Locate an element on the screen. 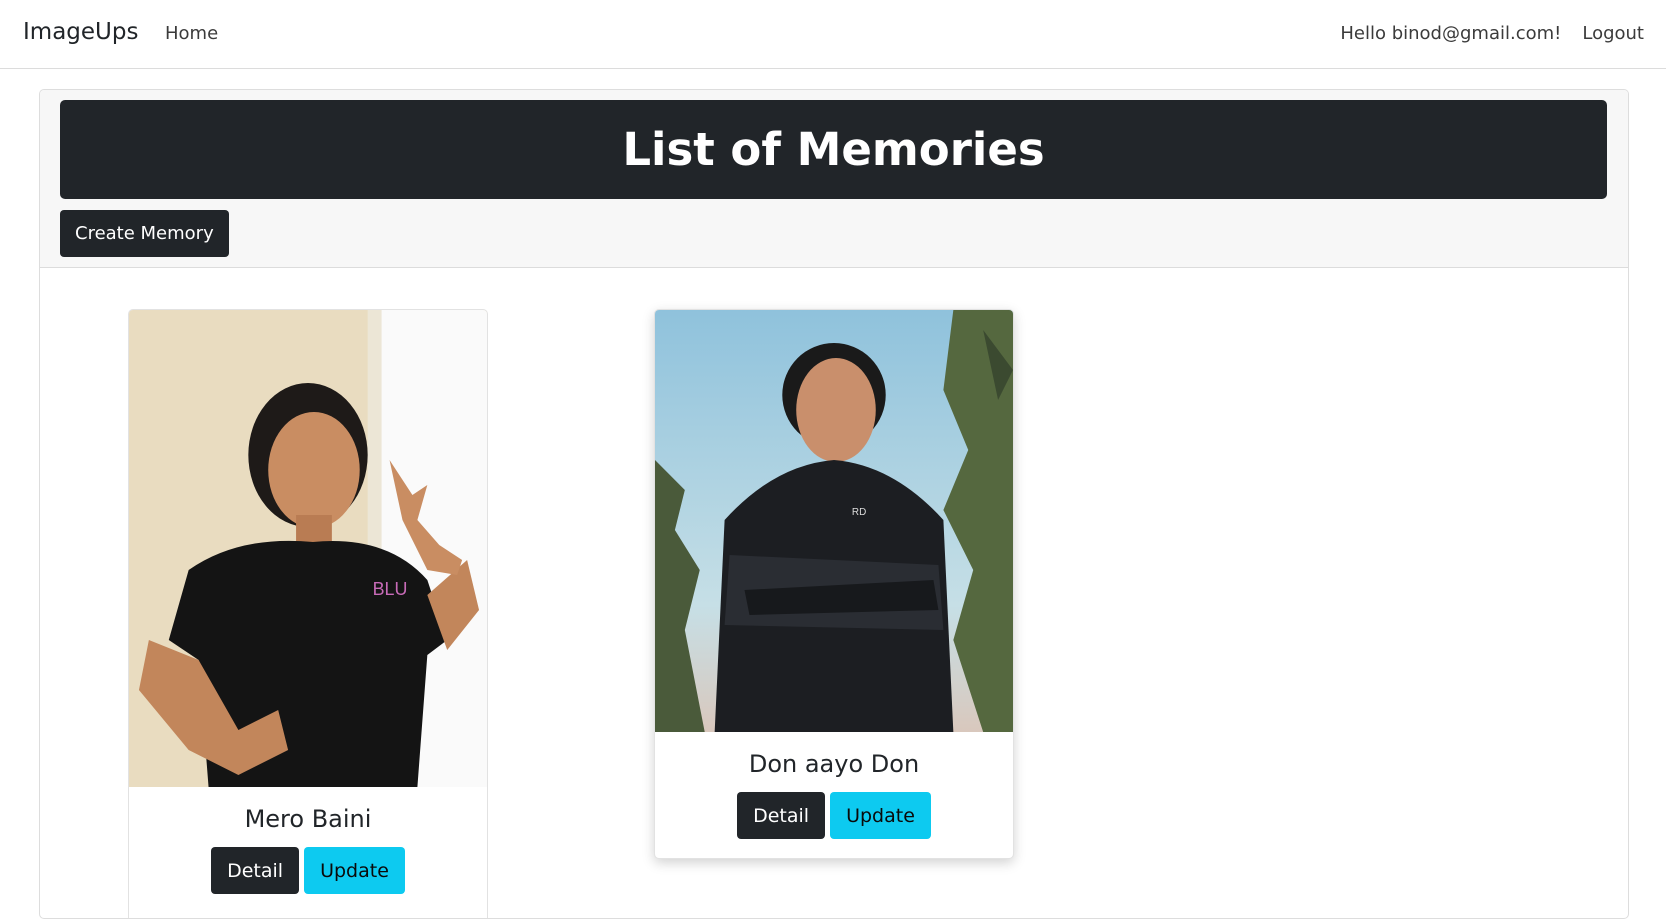 Image resolution: width=1666 pixels, height=919 pixels. create-memory-button: Create Memory is located at coordinates (144, 233).